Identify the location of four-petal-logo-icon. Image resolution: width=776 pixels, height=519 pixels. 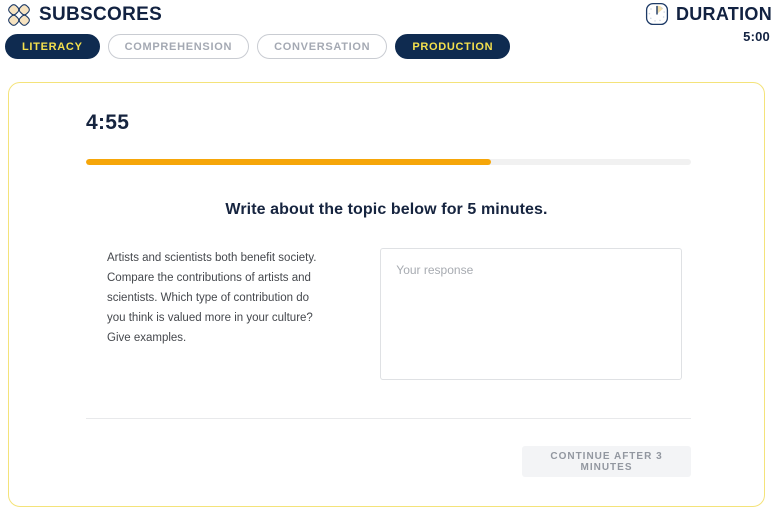
(19, 15).